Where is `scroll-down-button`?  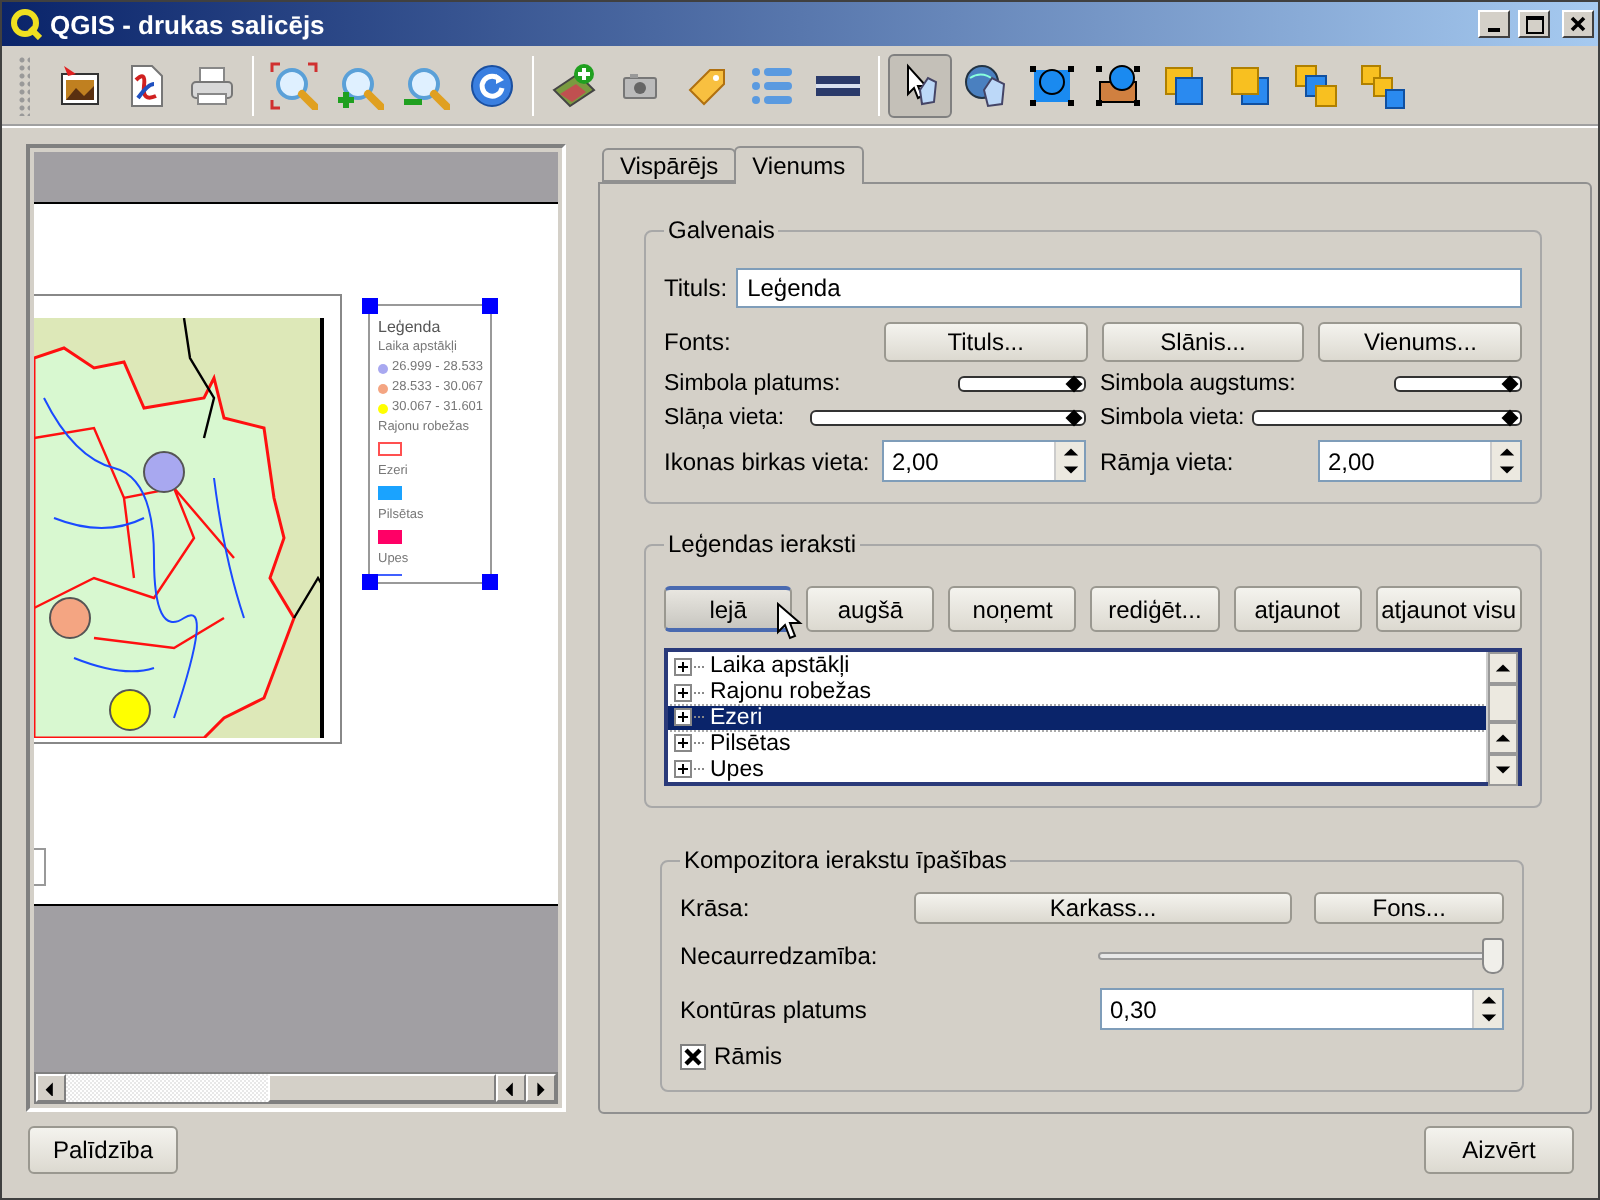 scroll-down-button is located at coordinates (1503, 770).